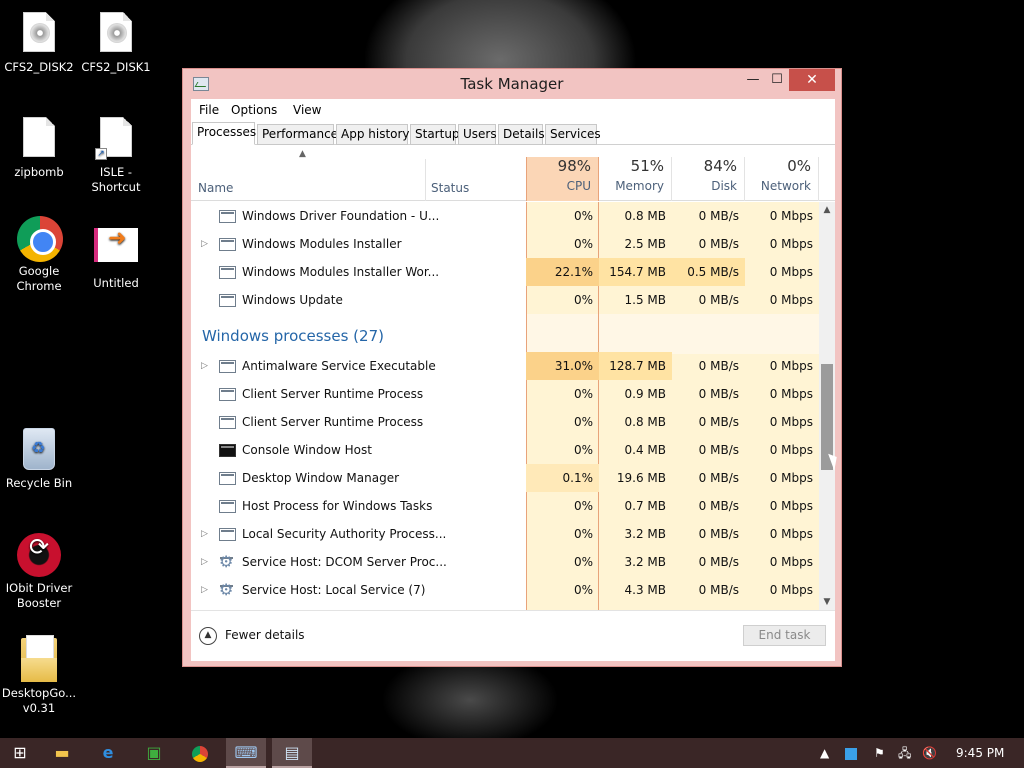  What do you see at coordinates (512, 753) in the screenshot?
I see `taskbar: ⊞ ▬ e ▣ ⌨ ▤ ▲ ⚑ 🖧 🔇 9:45 PM` at bounding box center [512, 753].